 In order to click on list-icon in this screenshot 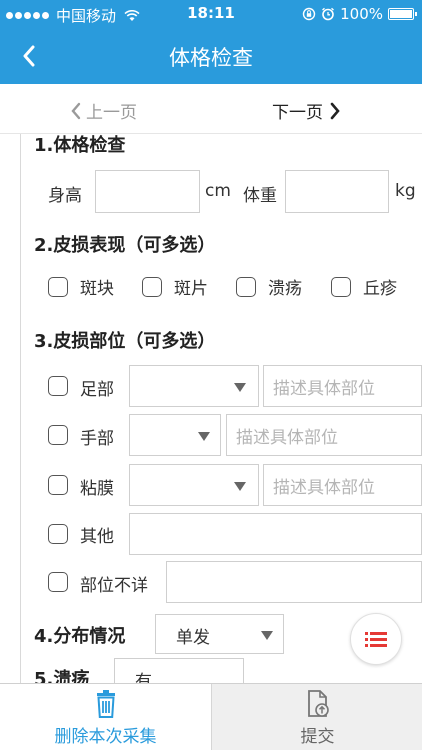, I will do `click(376, 639)`.